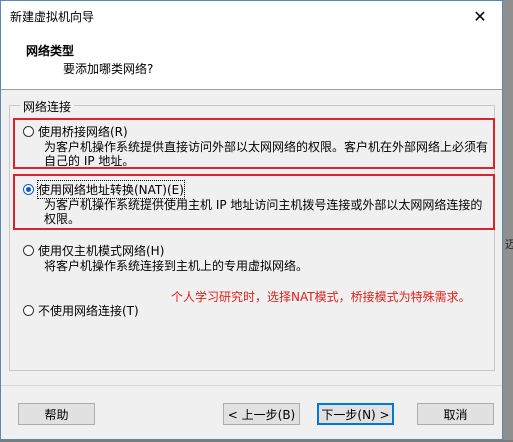  I want to click on option-no-network: 不使用网络连接(T), so click(81, 310).